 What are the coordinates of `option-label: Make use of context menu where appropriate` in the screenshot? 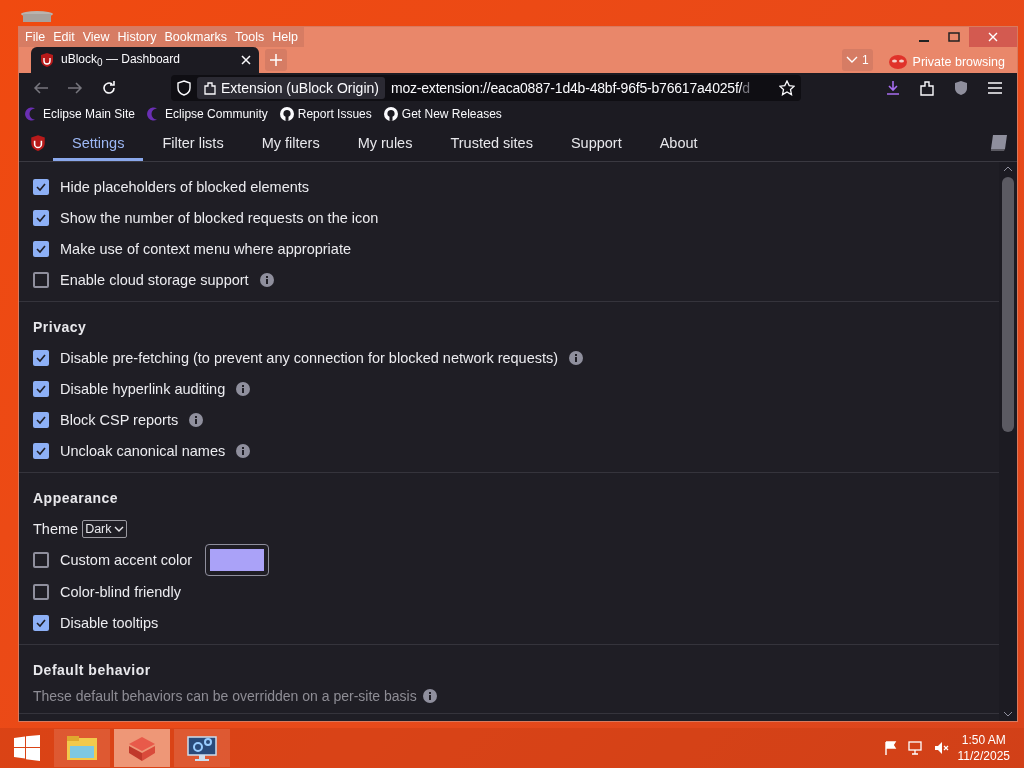 It's located at (205, 248).